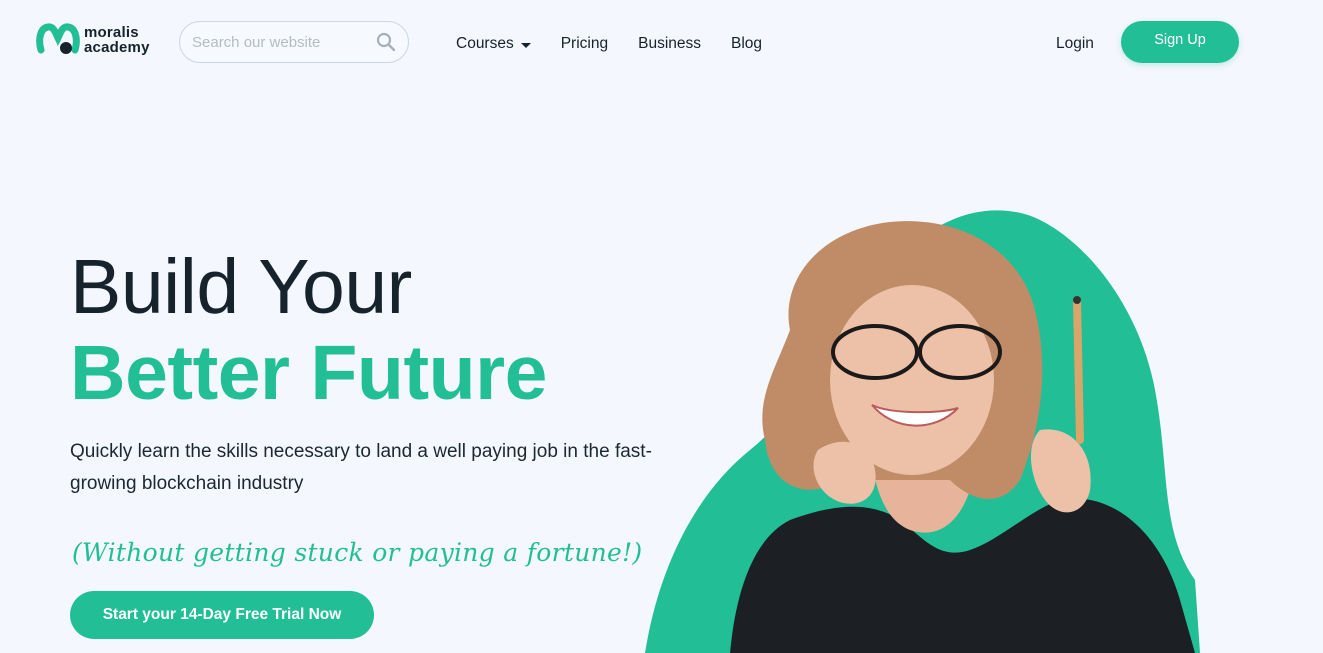 This screenshot has height=653, width=1323. I want to click on moralis-logo-icon, so click(58, 38).